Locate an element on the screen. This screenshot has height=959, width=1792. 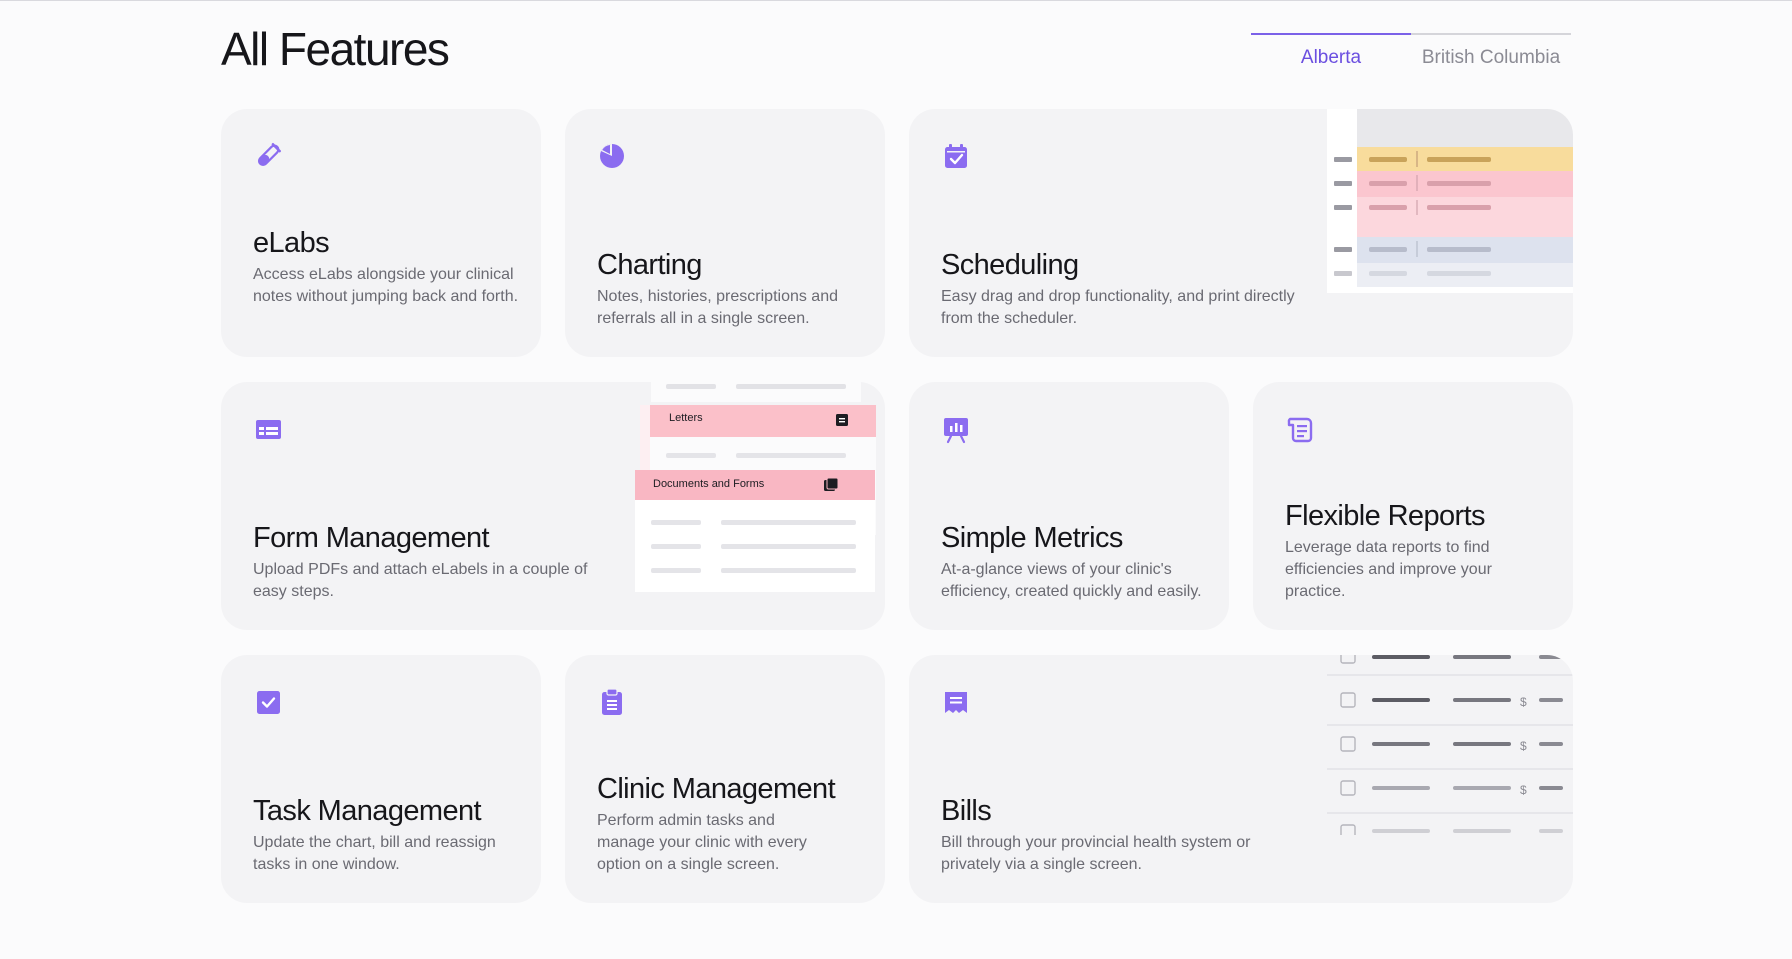
receipt-icon is located at coordinates (956, 702).